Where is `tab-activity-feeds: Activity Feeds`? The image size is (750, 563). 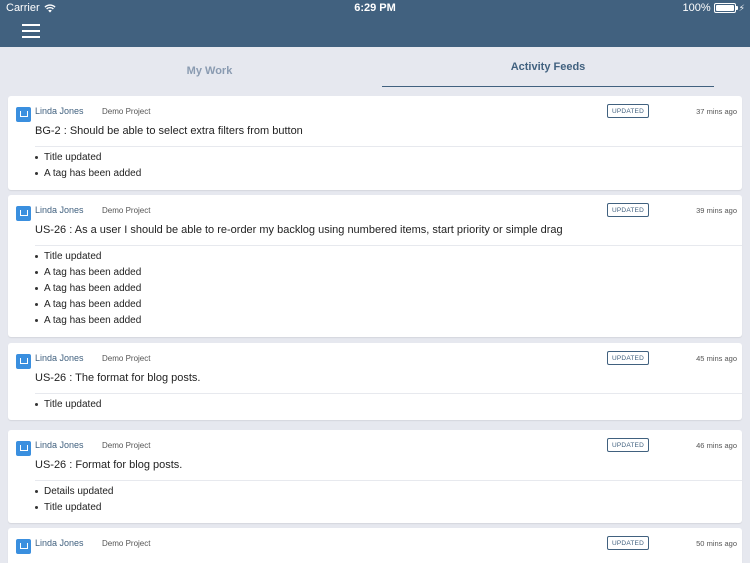
tab-activity-feeds: Activity Feeds is located at coordinates (548, 67).